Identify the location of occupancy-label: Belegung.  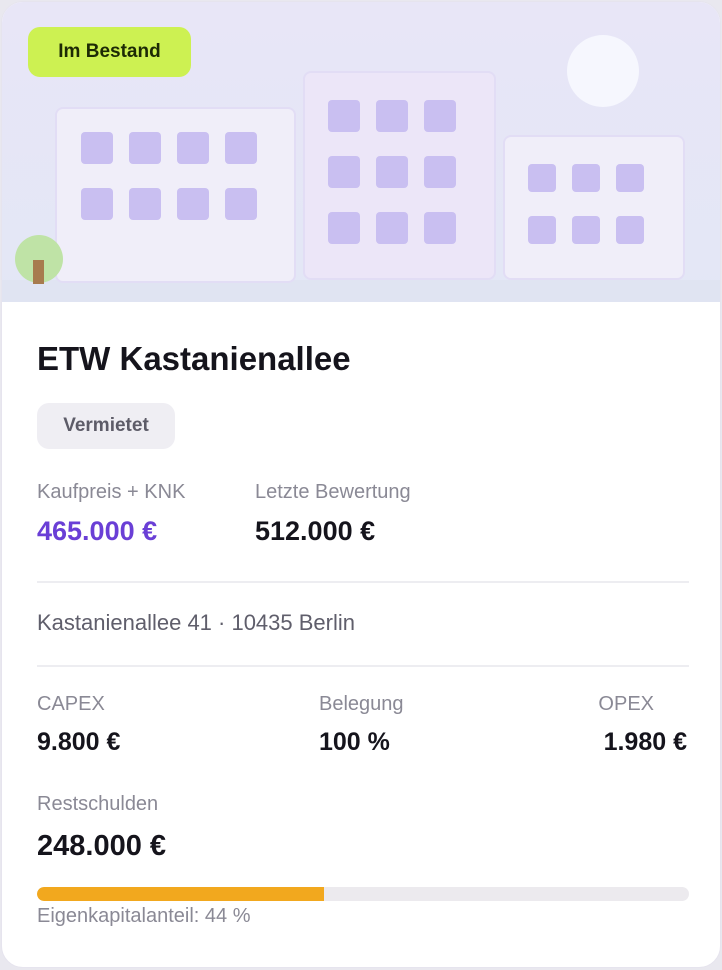
(361, 704).